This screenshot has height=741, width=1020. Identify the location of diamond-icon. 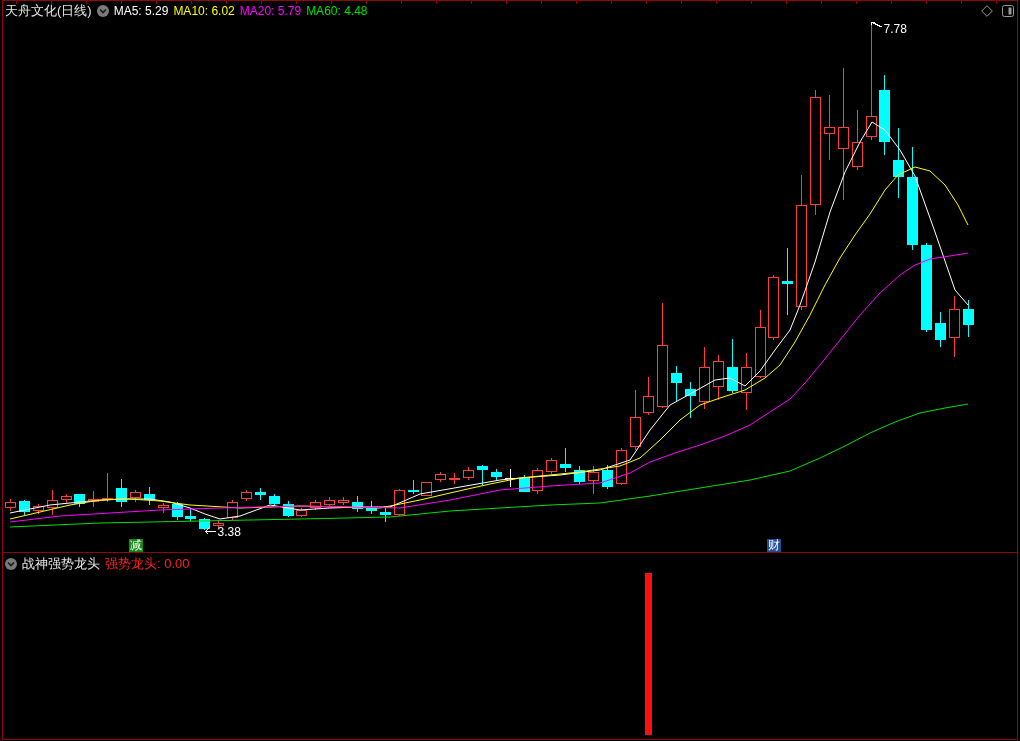
(987, 11).